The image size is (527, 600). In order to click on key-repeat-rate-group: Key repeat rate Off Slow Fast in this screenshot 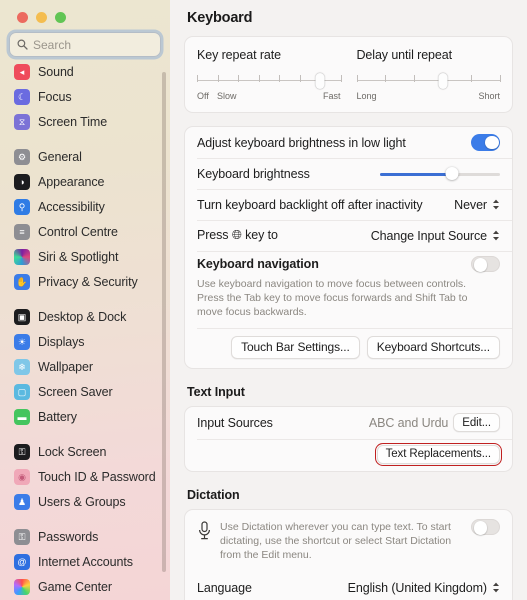, I will do `click(269, 75)`.